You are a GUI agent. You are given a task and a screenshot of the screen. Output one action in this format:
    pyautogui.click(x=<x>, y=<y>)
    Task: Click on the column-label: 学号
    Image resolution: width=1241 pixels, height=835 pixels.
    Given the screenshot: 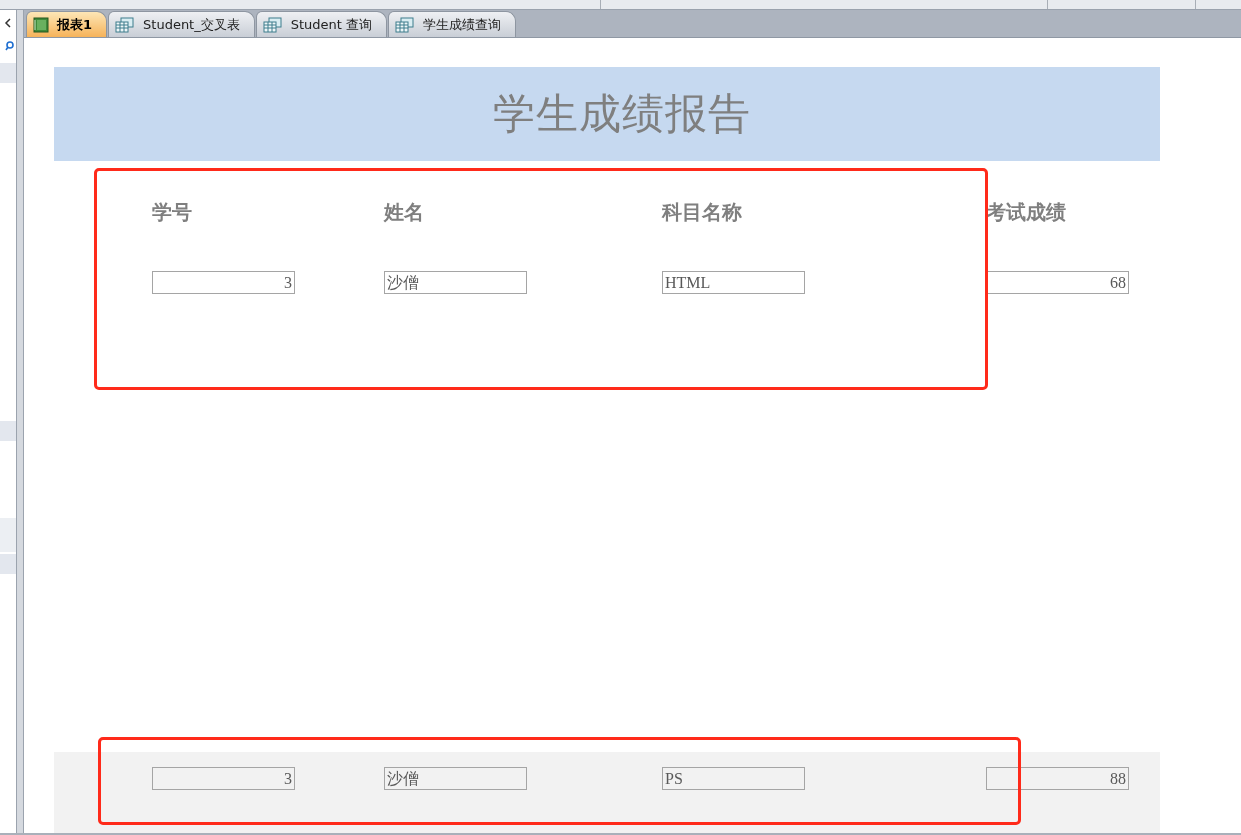 What is the action you would take?
    pyautogui.click(x=172, y=212)
    